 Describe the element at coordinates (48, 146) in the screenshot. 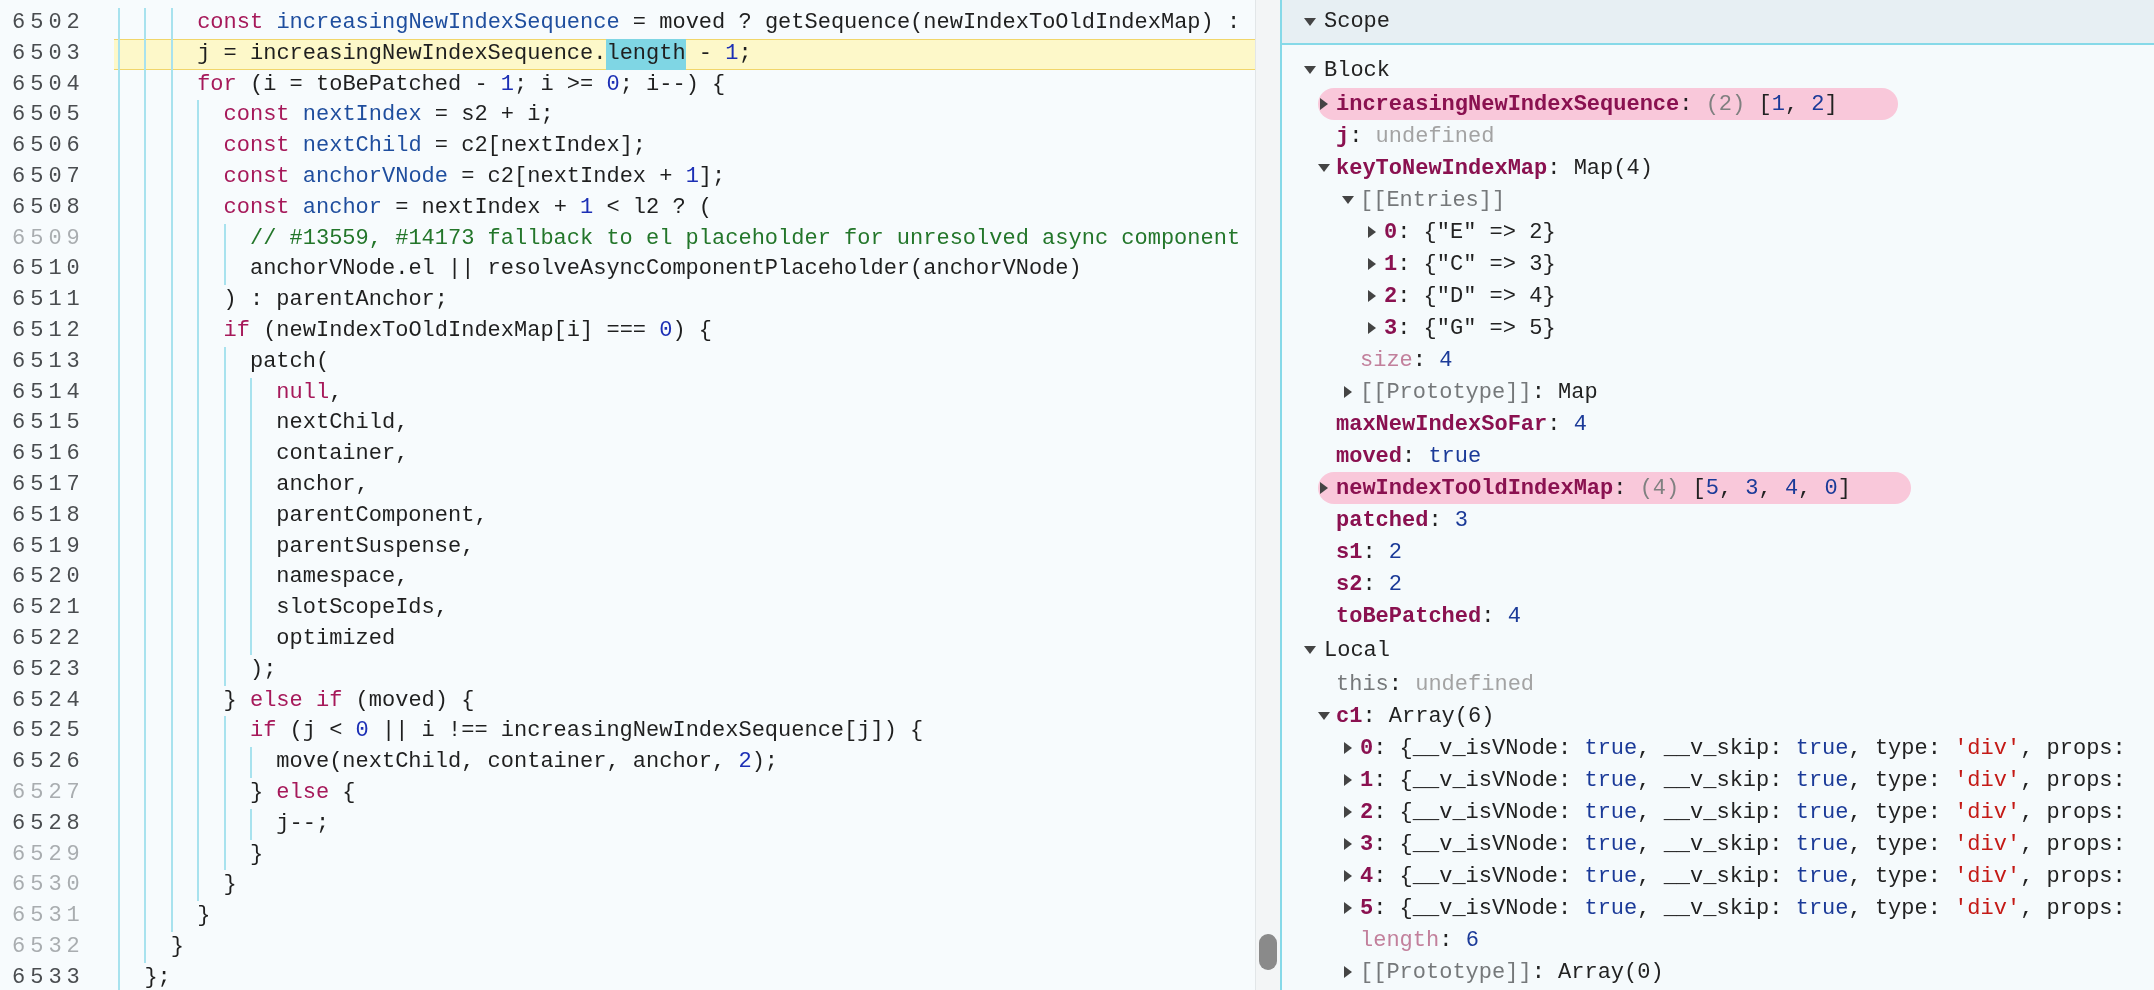

I see `line-number: 6506` at that location.